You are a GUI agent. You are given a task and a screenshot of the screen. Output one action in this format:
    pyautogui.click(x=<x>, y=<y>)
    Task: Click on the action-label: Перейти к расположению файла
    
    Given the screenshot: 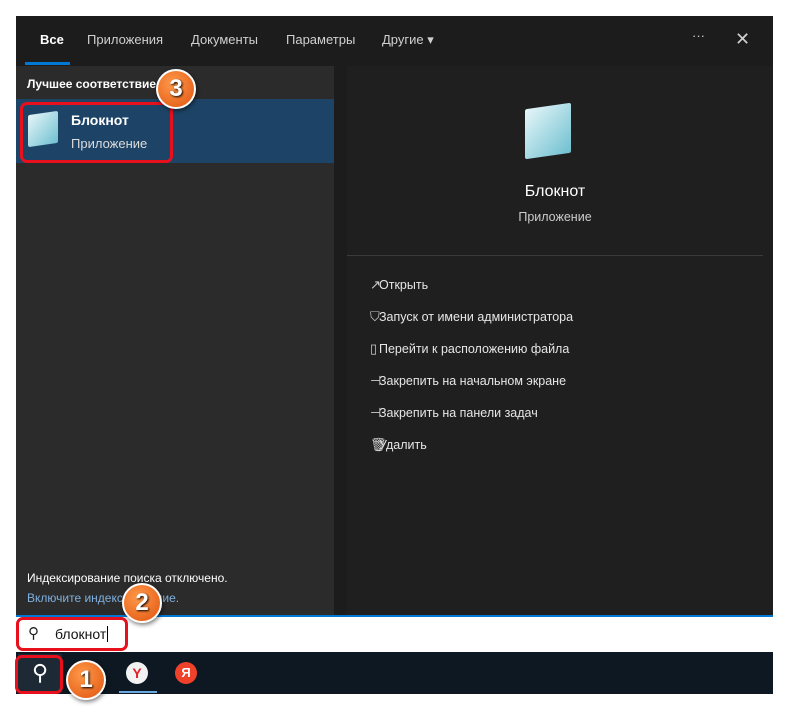 What is the action you would take?
    pyautogui.click(x=474, y=349)
    